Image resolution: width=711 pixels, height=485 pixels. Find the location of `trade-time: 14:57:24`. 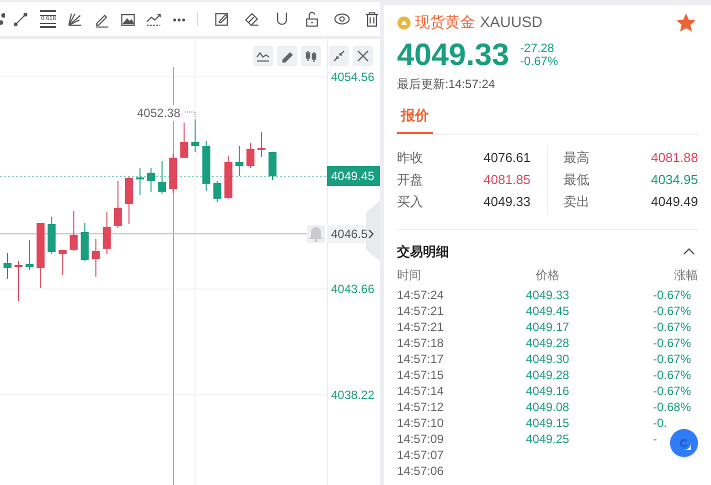

trade-time: 14:57:24 is located at coordinates (421, 294).